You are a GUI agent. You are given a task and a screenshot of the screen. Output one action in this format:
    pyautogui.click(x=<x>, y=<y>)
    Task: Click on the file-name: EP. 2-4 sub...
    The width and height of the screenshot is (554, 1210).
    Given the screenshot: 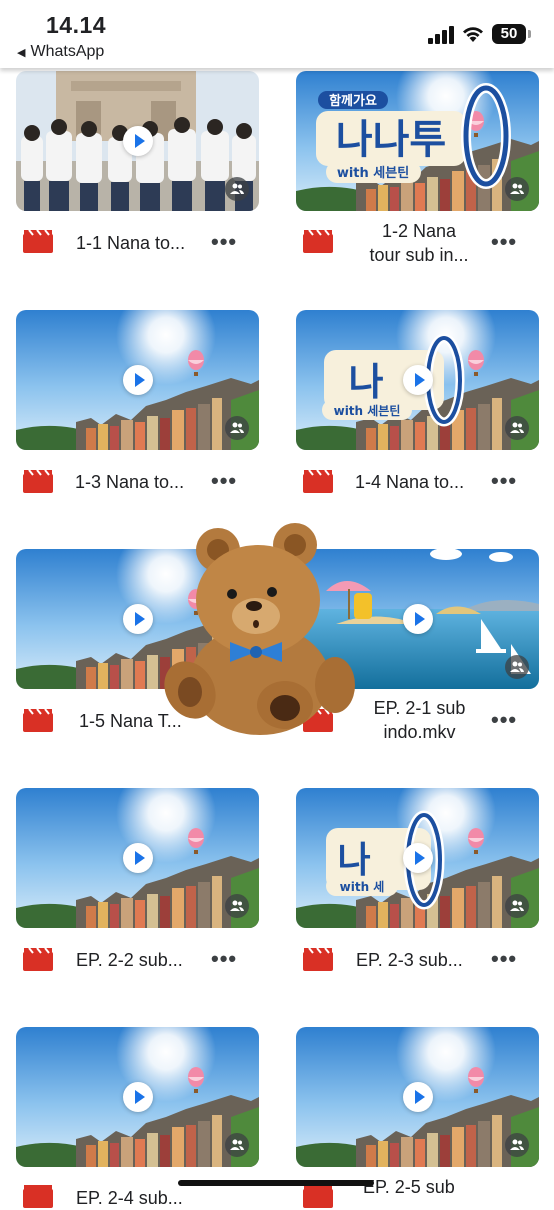 What is the action you would take?
    pyautogui.click(x=129, y=1198)
    